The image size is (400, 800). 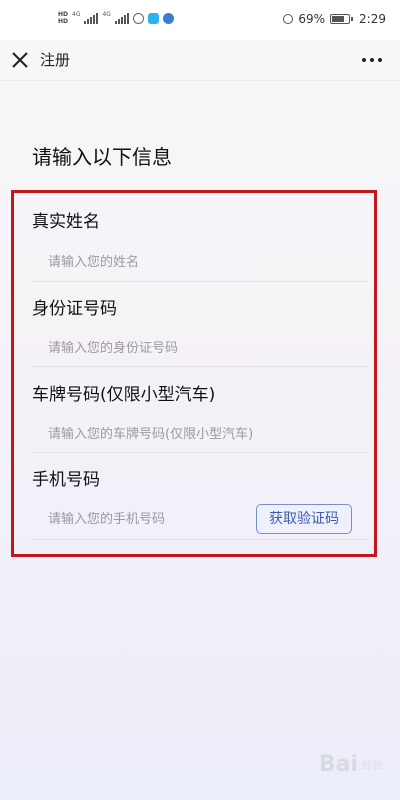 What do you see at coordinates (198, 434) in the screenshot?
I see `plate-number-input` at bounding box center [198, 434].